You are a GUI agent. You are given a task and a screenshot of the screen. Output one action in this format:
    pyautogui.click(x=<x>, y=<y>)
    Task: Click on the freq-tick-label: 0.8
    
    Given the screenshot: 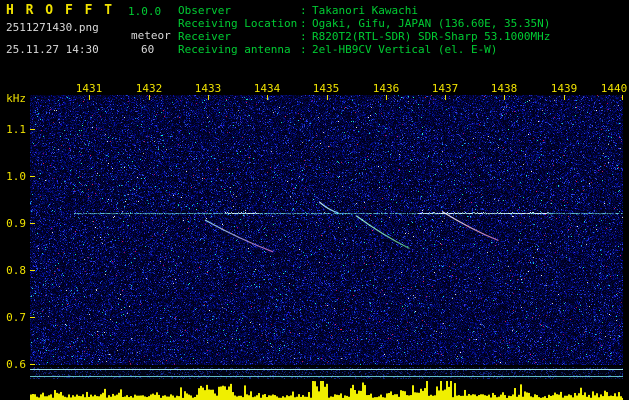 What is the action you would take?
    pyautogui.click(x=16, y=270)
    